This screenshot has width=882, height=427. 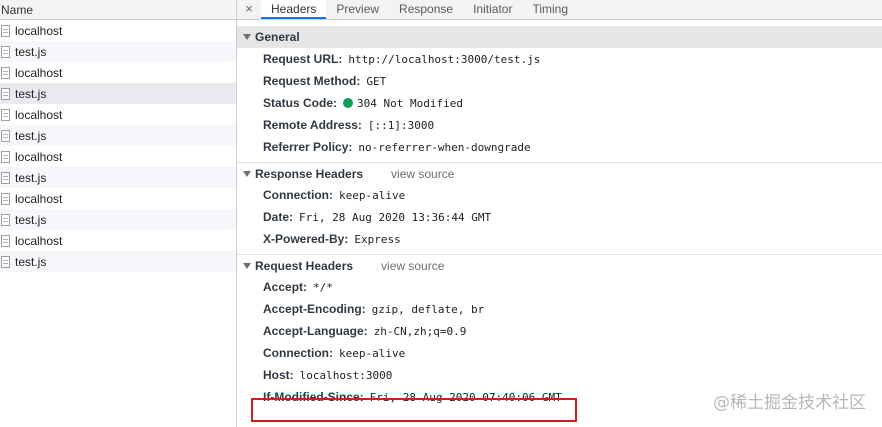 What do you see at coordinates (559, 265) in the screenshot?
I see `request-headers-section-toggle: Request Headers view source` at bounding box center [559, 265].